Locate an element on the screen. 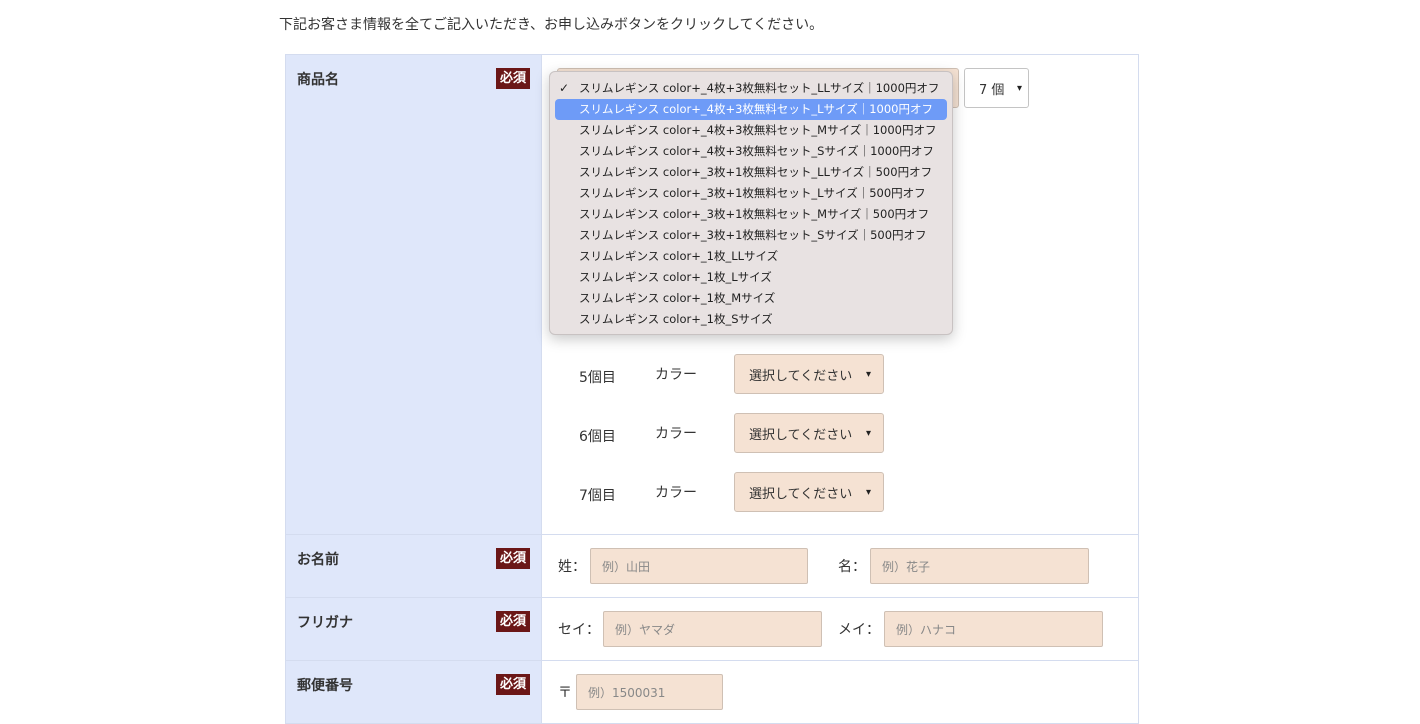 This screenshot has height=724, width=1420. name-value-cell: 姓： 例）山田 名： 例）花子 is located at coordinates (840, 566).